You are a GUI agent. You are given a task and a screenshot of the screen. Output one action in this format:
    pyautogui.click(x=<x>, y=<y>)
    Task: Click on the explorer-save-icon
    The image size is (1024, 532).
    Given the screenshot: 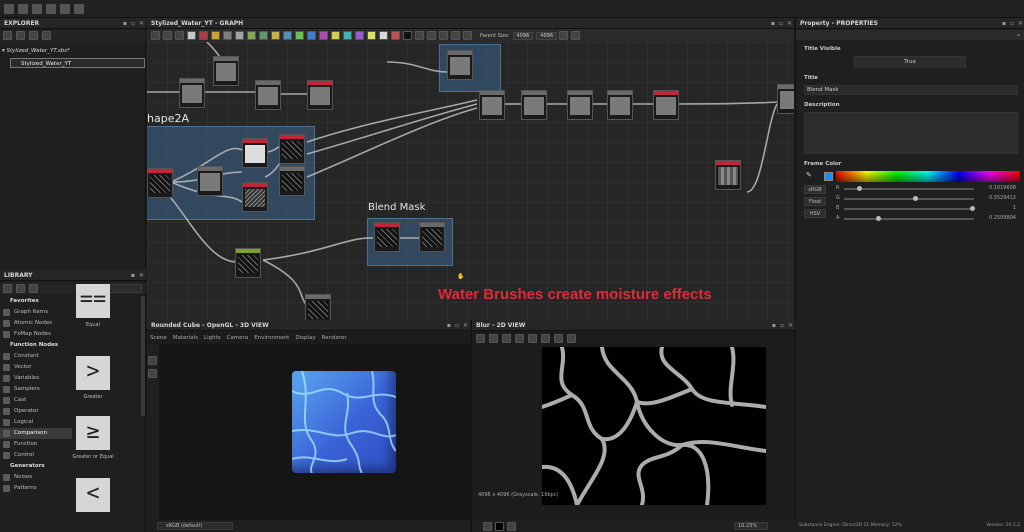 What is the action you would take?
    pyautogui.click(x=33, y=35)
    